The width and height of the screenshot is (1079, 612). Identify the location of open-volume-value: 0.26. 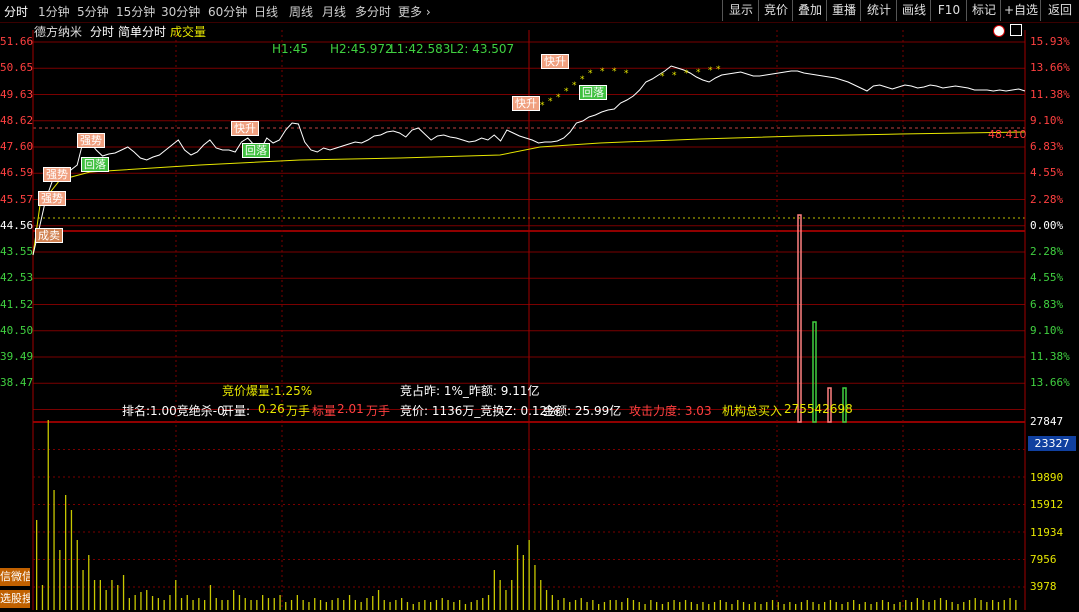
(271, 409).